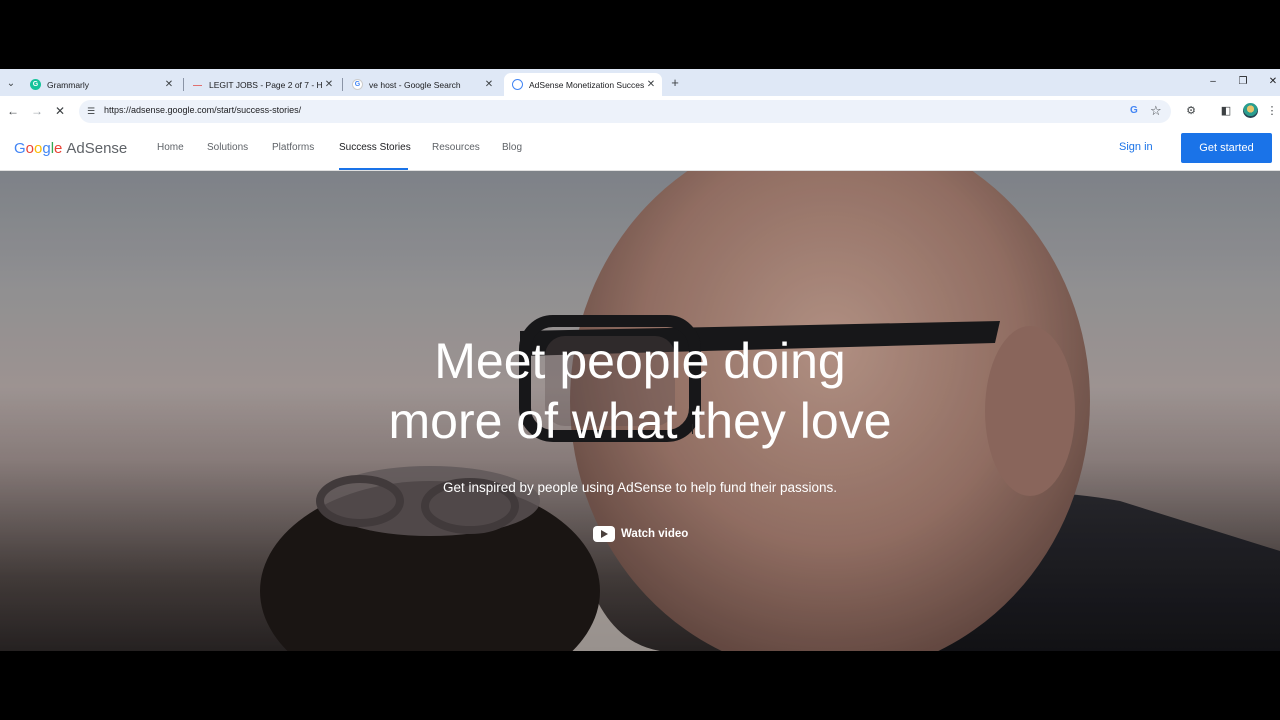 This screenshot has width=1280, height=720. Describe the element at coordinates (640, 421) in the screenshot. I see `hero-title-line2: more of what they love` at that location.